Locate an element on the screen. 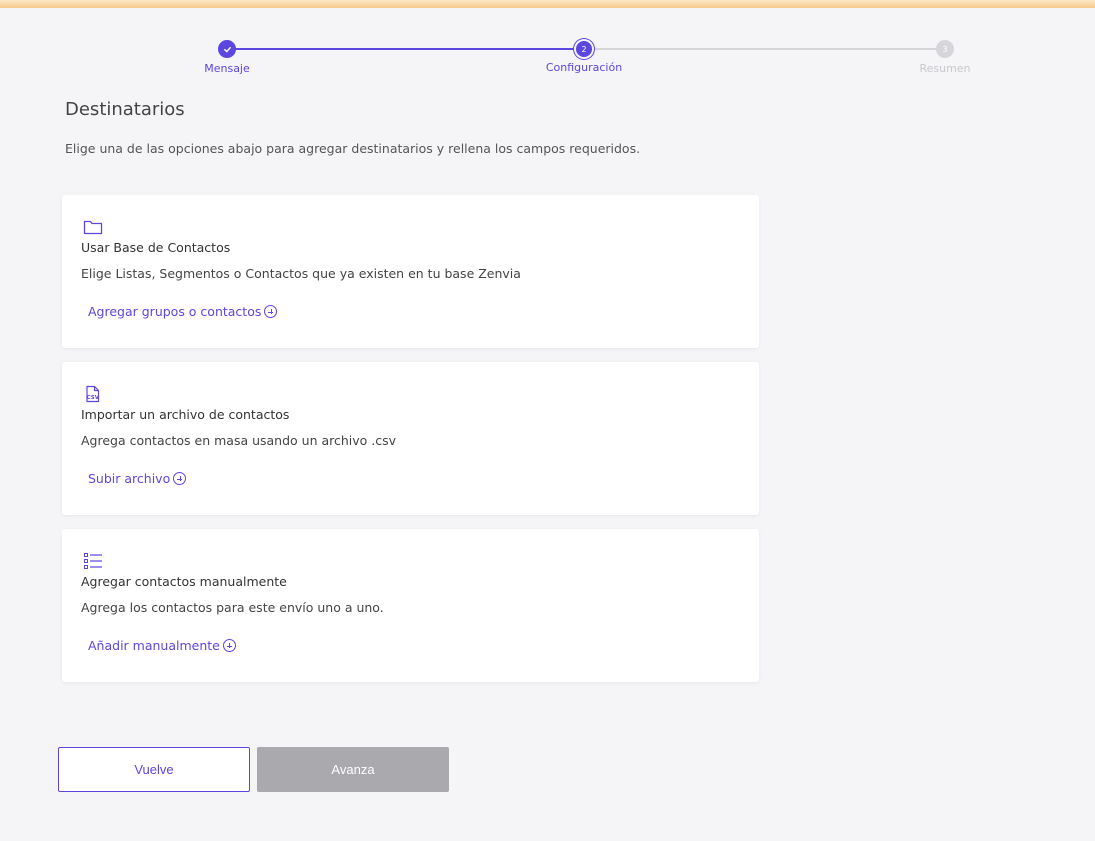  step-mensaje: Mensaje is located at coordinates (227, 57).